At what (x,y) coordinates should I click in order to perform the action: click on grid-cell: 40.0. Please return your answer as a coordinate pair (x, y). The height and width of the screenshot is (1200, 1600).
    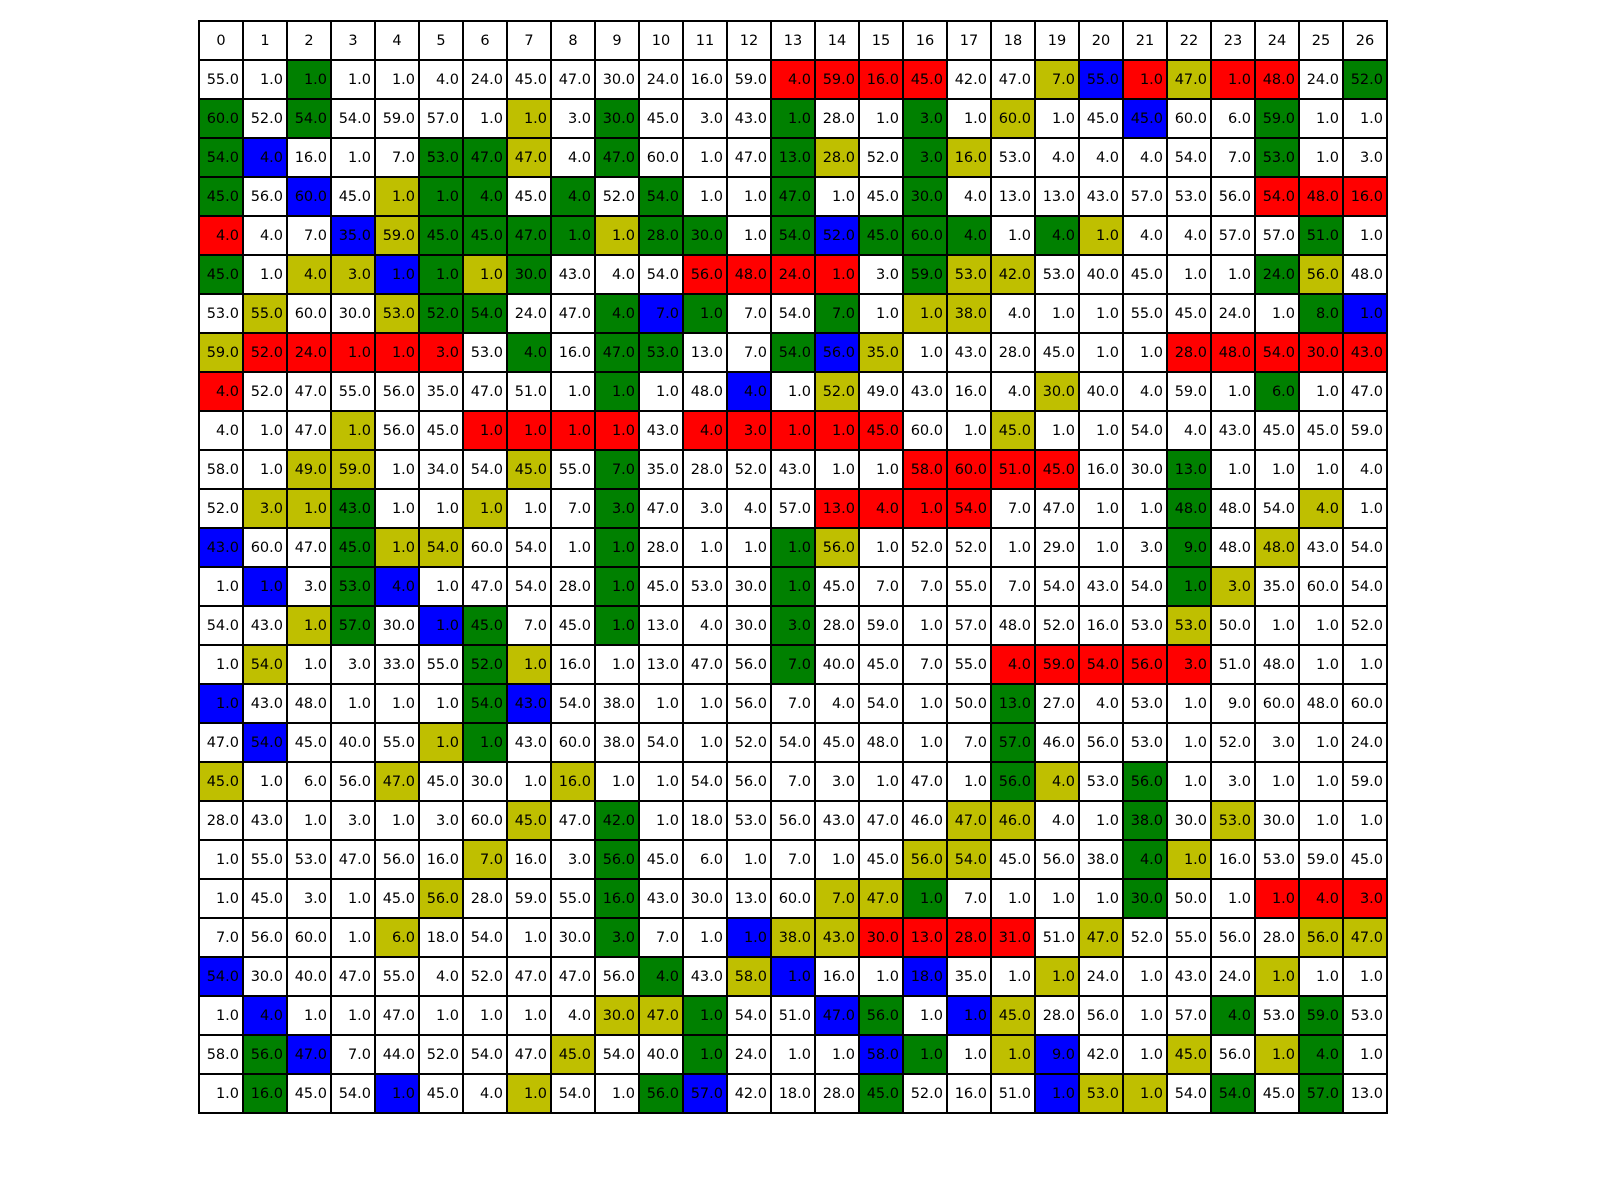
    Looking at the image, I should click on (661, 1054).